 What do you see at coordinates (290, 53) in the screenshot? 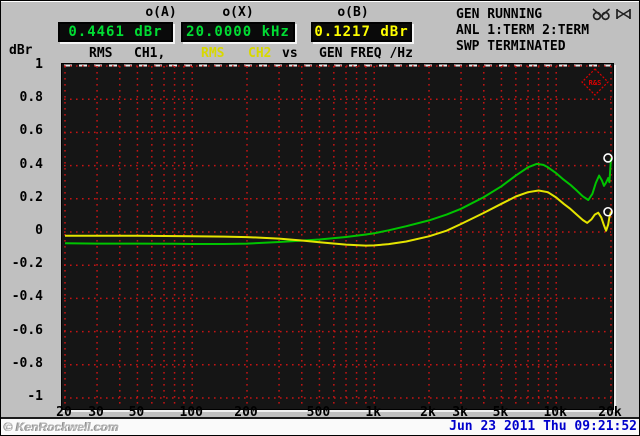
I see `vs-label: vs` at bounding box center [290, 53].